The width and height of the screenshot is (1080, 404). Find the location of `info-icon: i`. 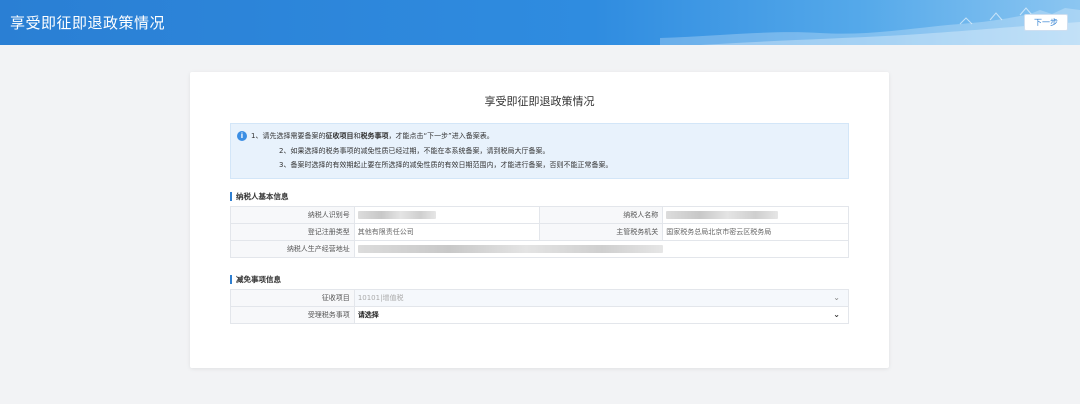

info-icon: i is located at coordinates (242, 136).